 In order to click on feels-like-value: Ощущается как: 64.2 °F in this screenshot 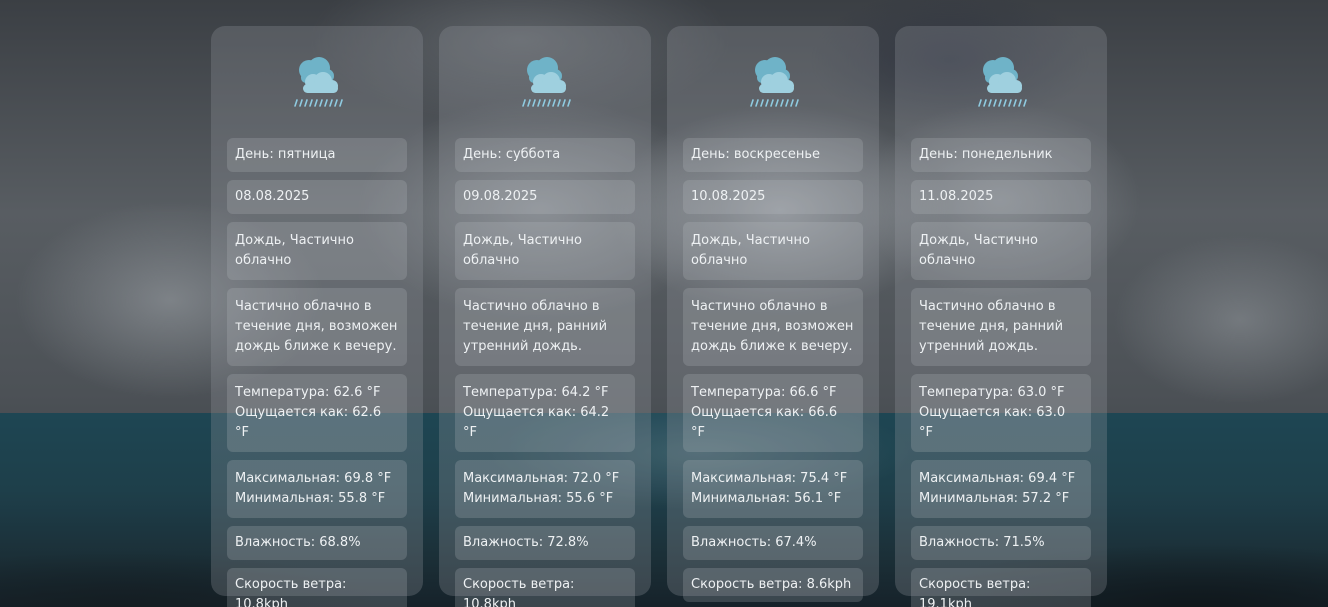, I will do `click(536, 422)`.